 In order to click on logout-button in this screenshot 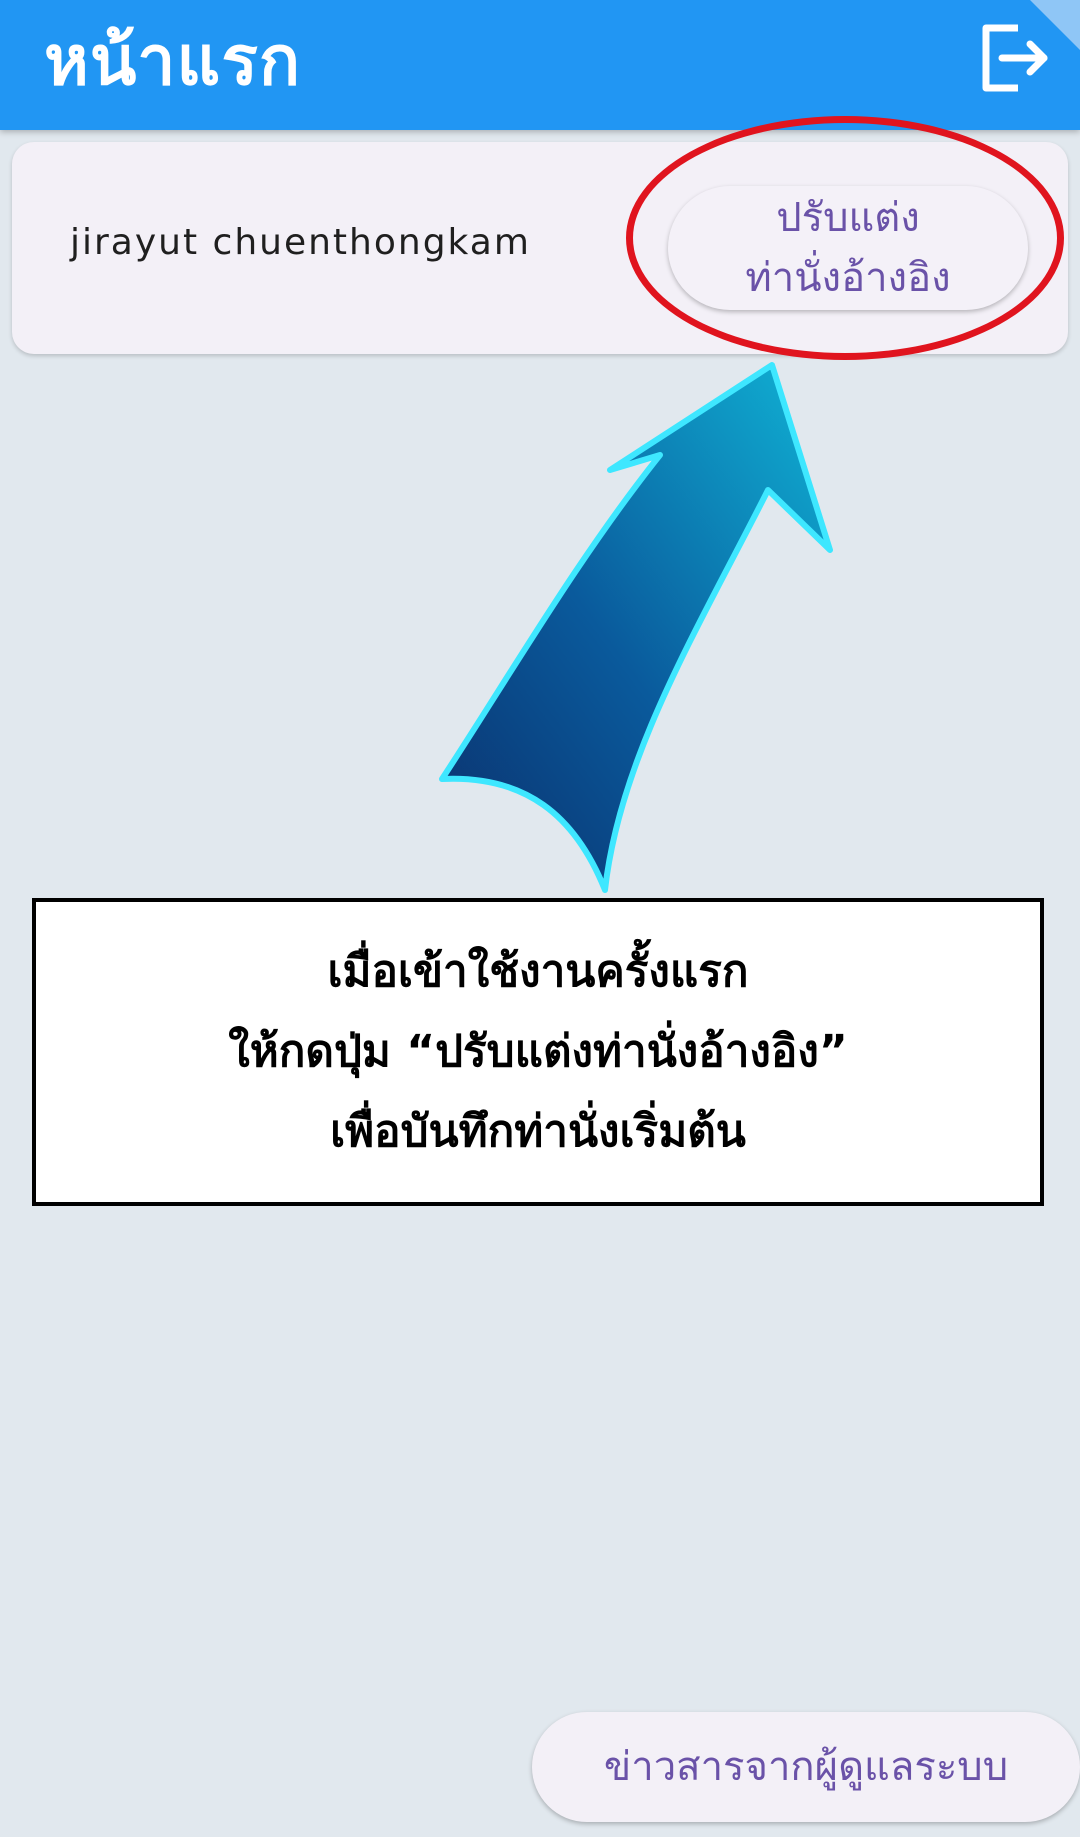, I will do `click(1014, 58)`.